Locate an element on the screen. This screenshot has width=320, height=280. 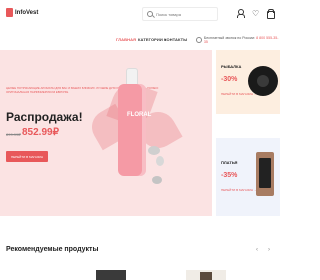
phone-label: Бесплатный звонок по России: is located at coordinates (229, 37).